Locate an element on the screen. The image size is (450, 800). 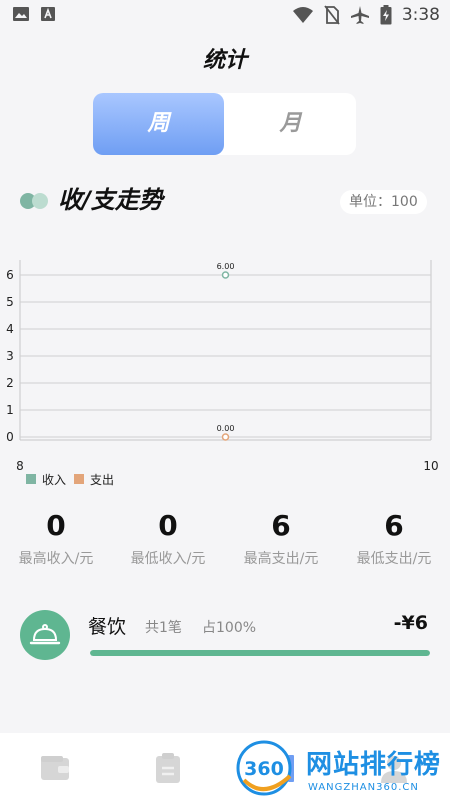
status-bar: 3:38 is located at coordinates (225, 16).